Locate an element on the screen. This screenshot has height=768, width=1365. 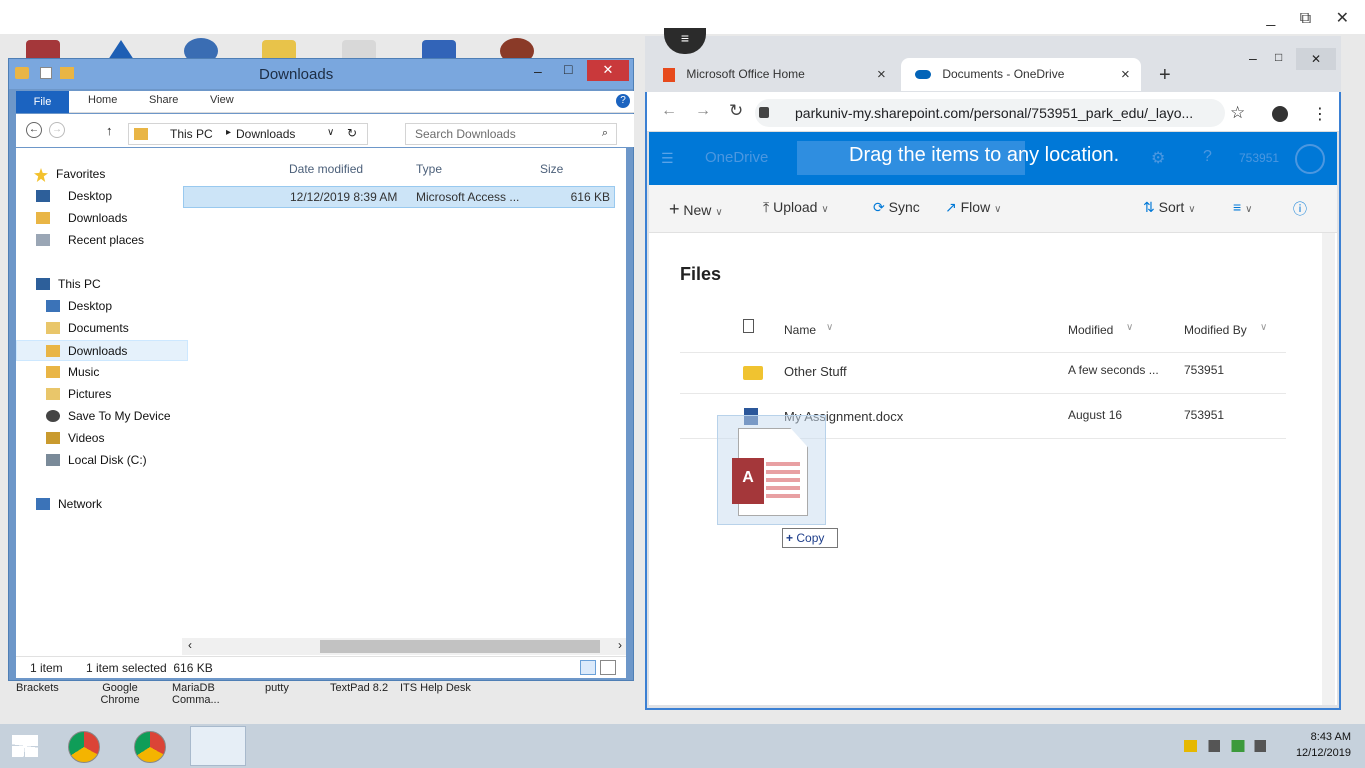
desktop-label-helpdesk: ITS Help Desk is located at coordinates (435, 688).